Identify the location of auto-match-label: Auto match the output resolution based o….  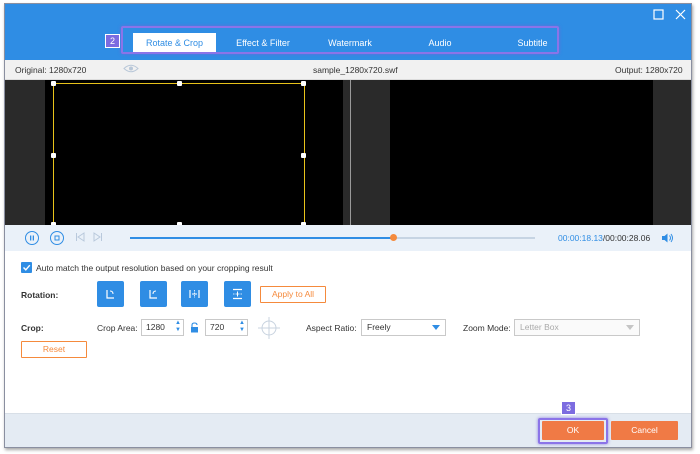
(154, 268).